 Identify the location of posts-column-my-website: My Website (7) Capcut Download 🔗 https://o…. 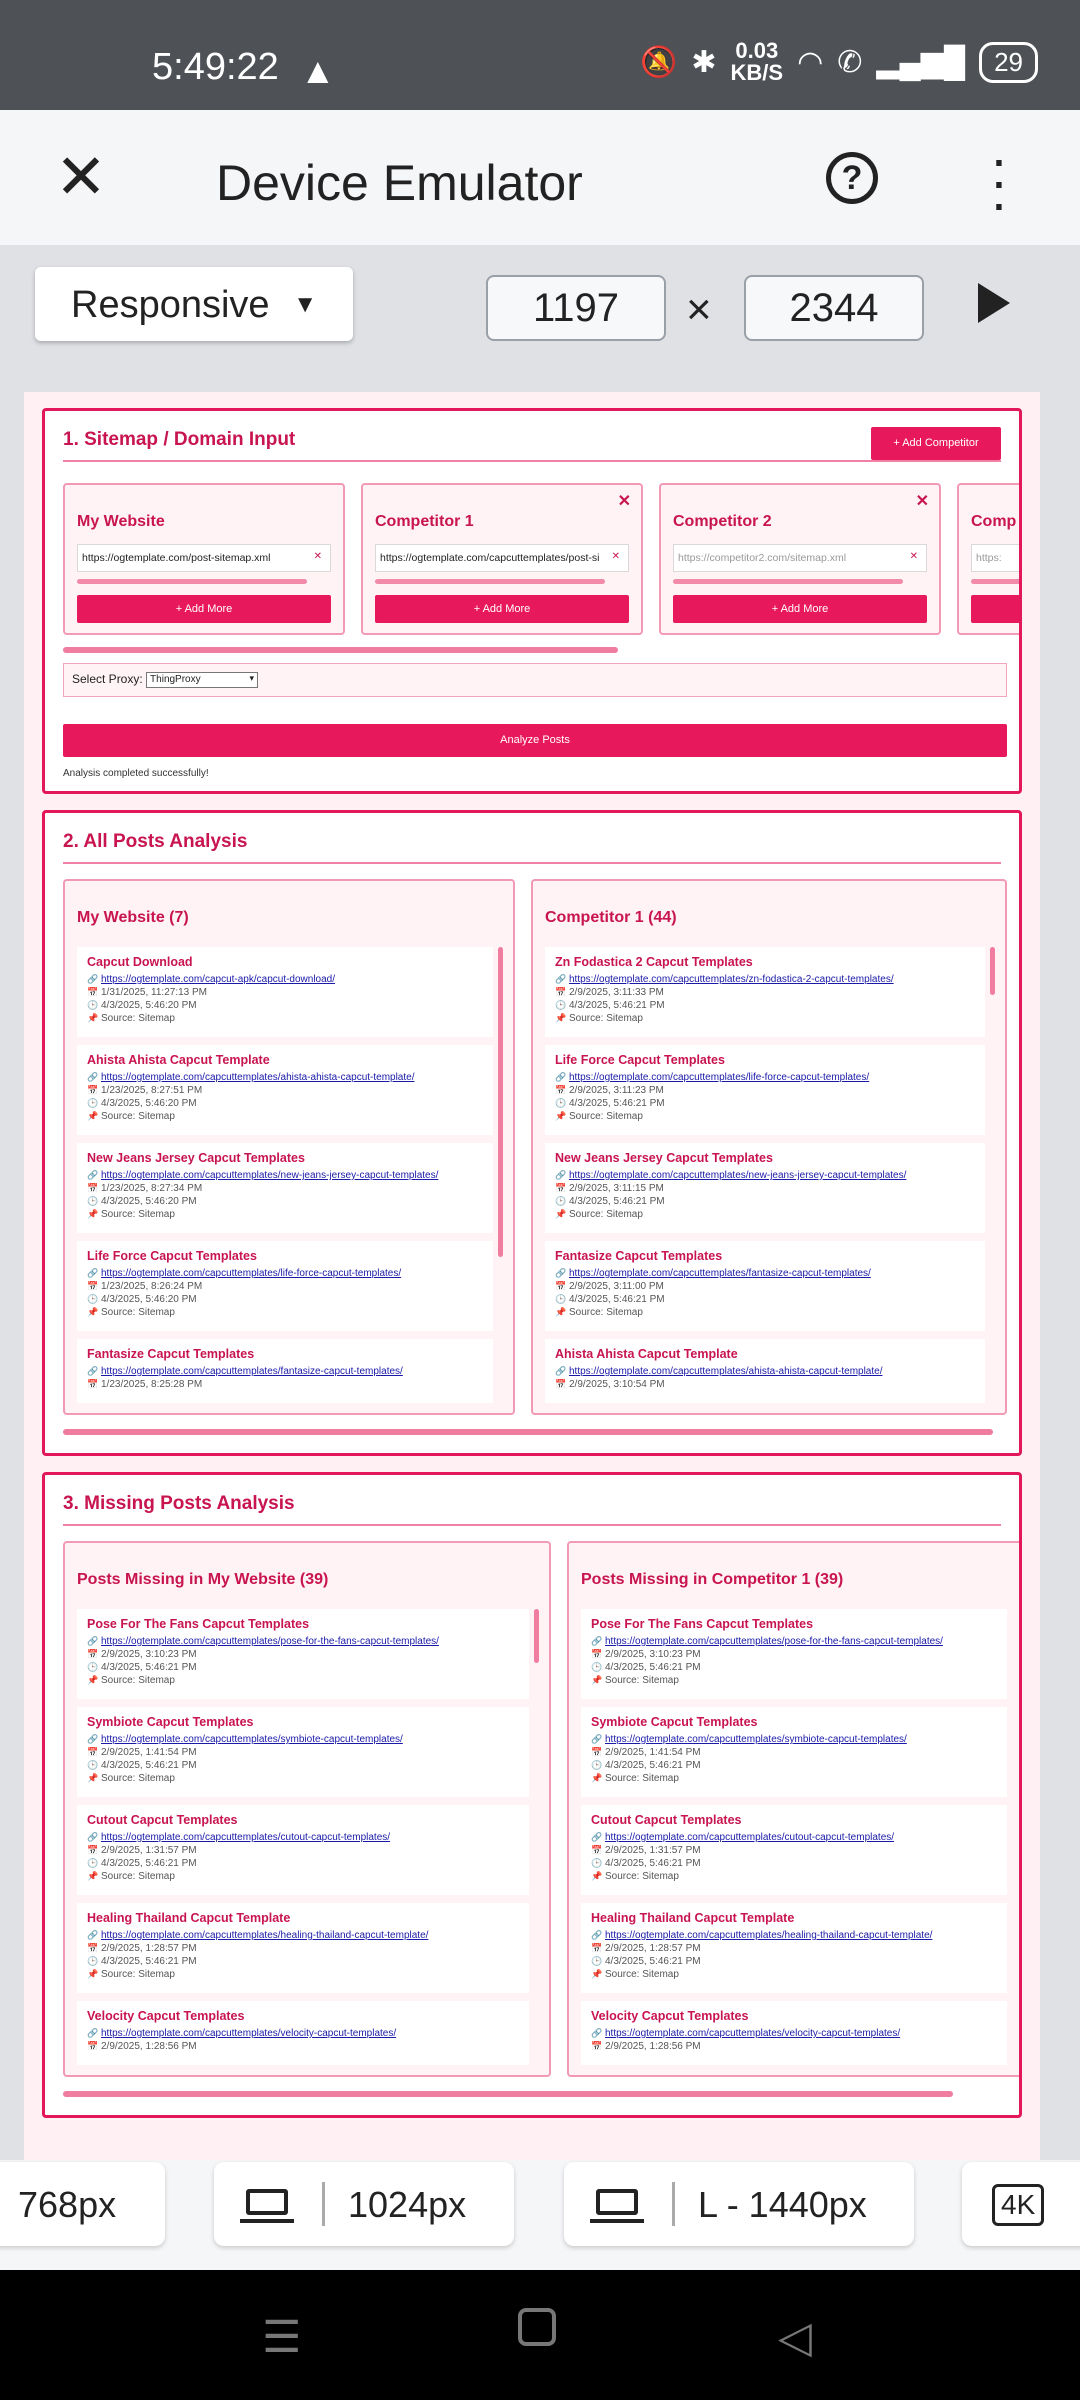
(289, 1147).